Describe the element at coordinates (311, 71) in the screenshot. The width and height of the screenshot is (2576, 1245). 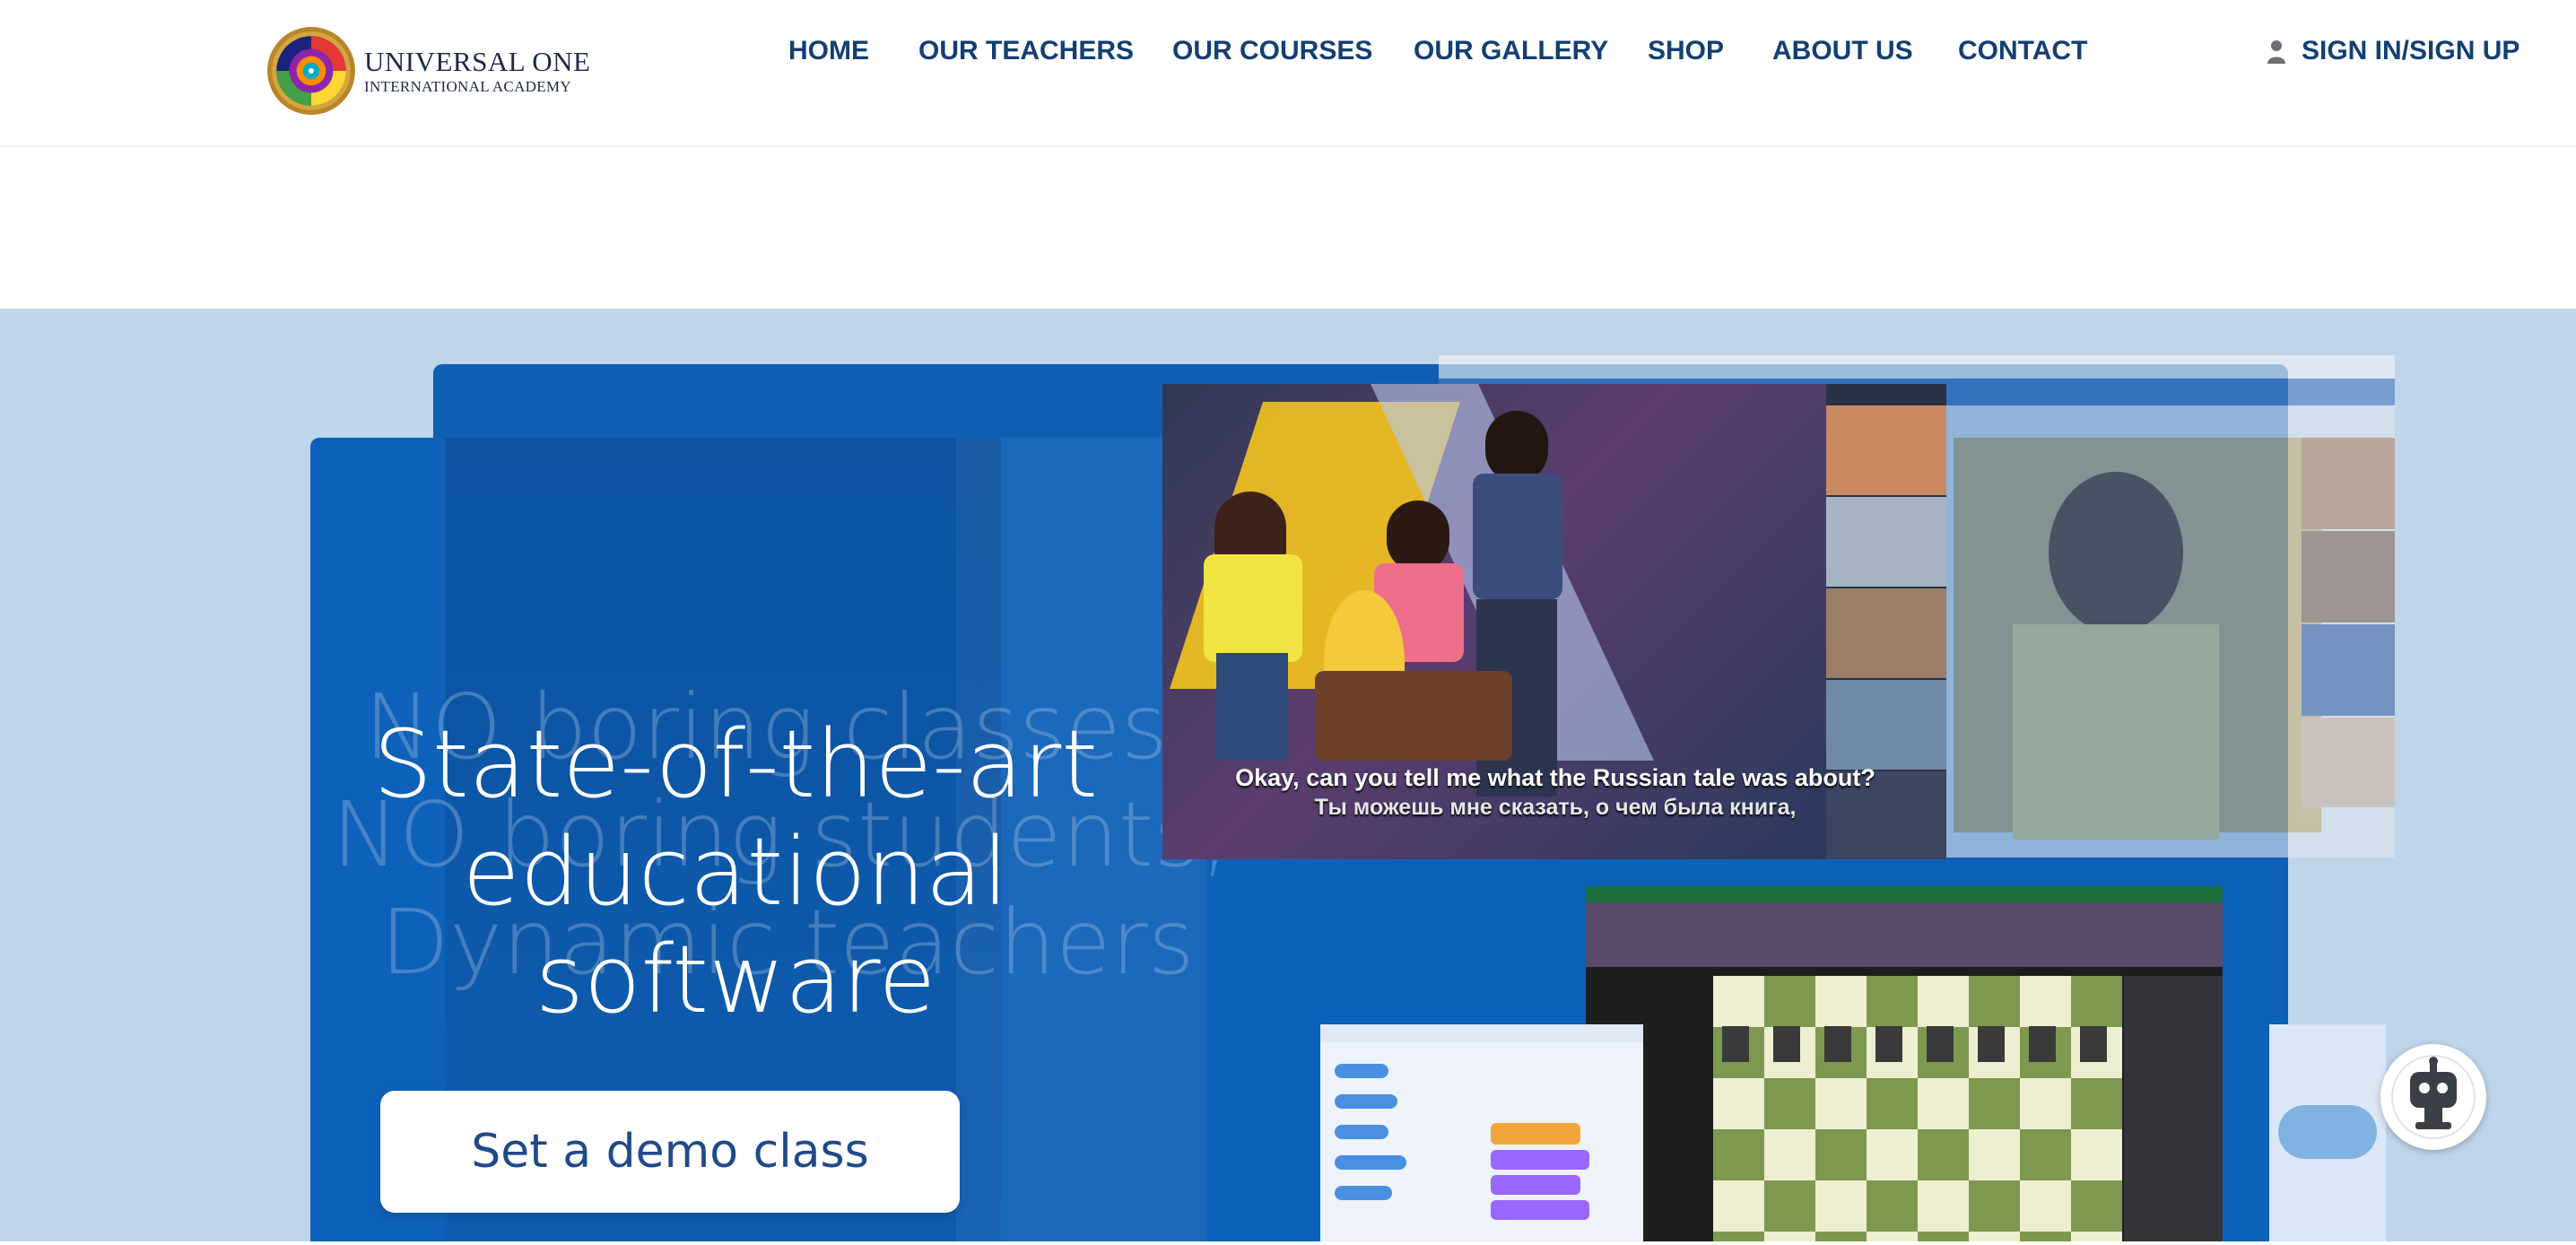
I see `academy-emblem-icon` at that location.